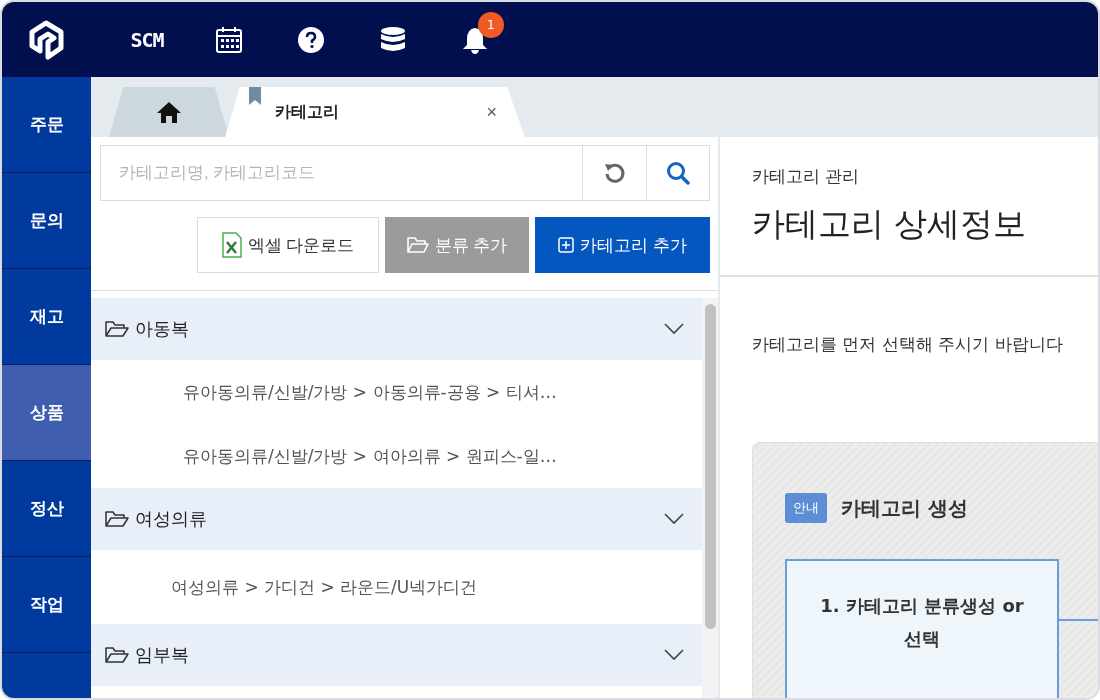 This screenshot has width=1100, height=700. What do you see at coordinates (622, 245) in the screenshot?
I see `add-category-button: 카테고리 추가` at bounding box center [622, 245].